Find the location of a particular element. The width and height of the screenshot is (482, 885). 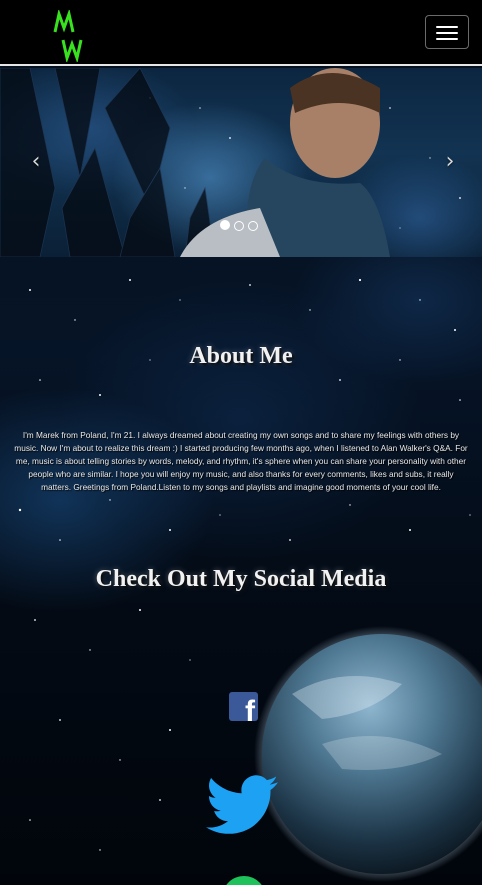

facebook-icon: f is located at coordinates (250, 708).